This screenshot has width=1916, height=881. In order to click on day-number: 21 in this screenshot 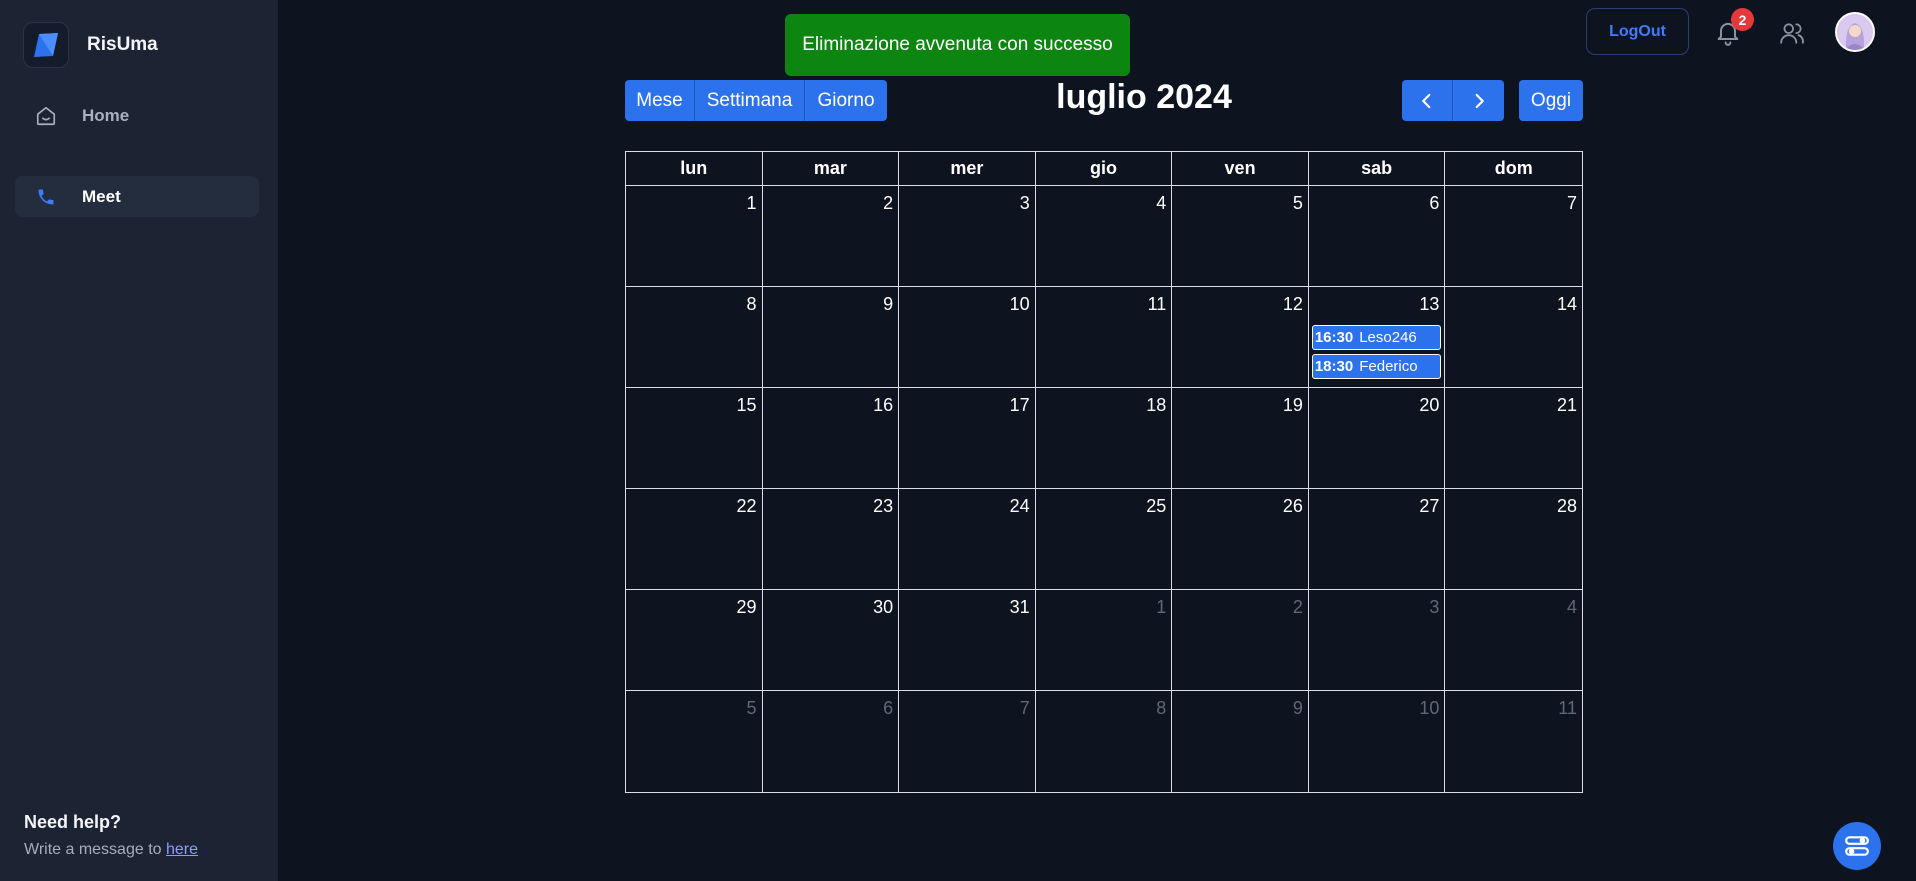, I will do `click(1567, 405)`.